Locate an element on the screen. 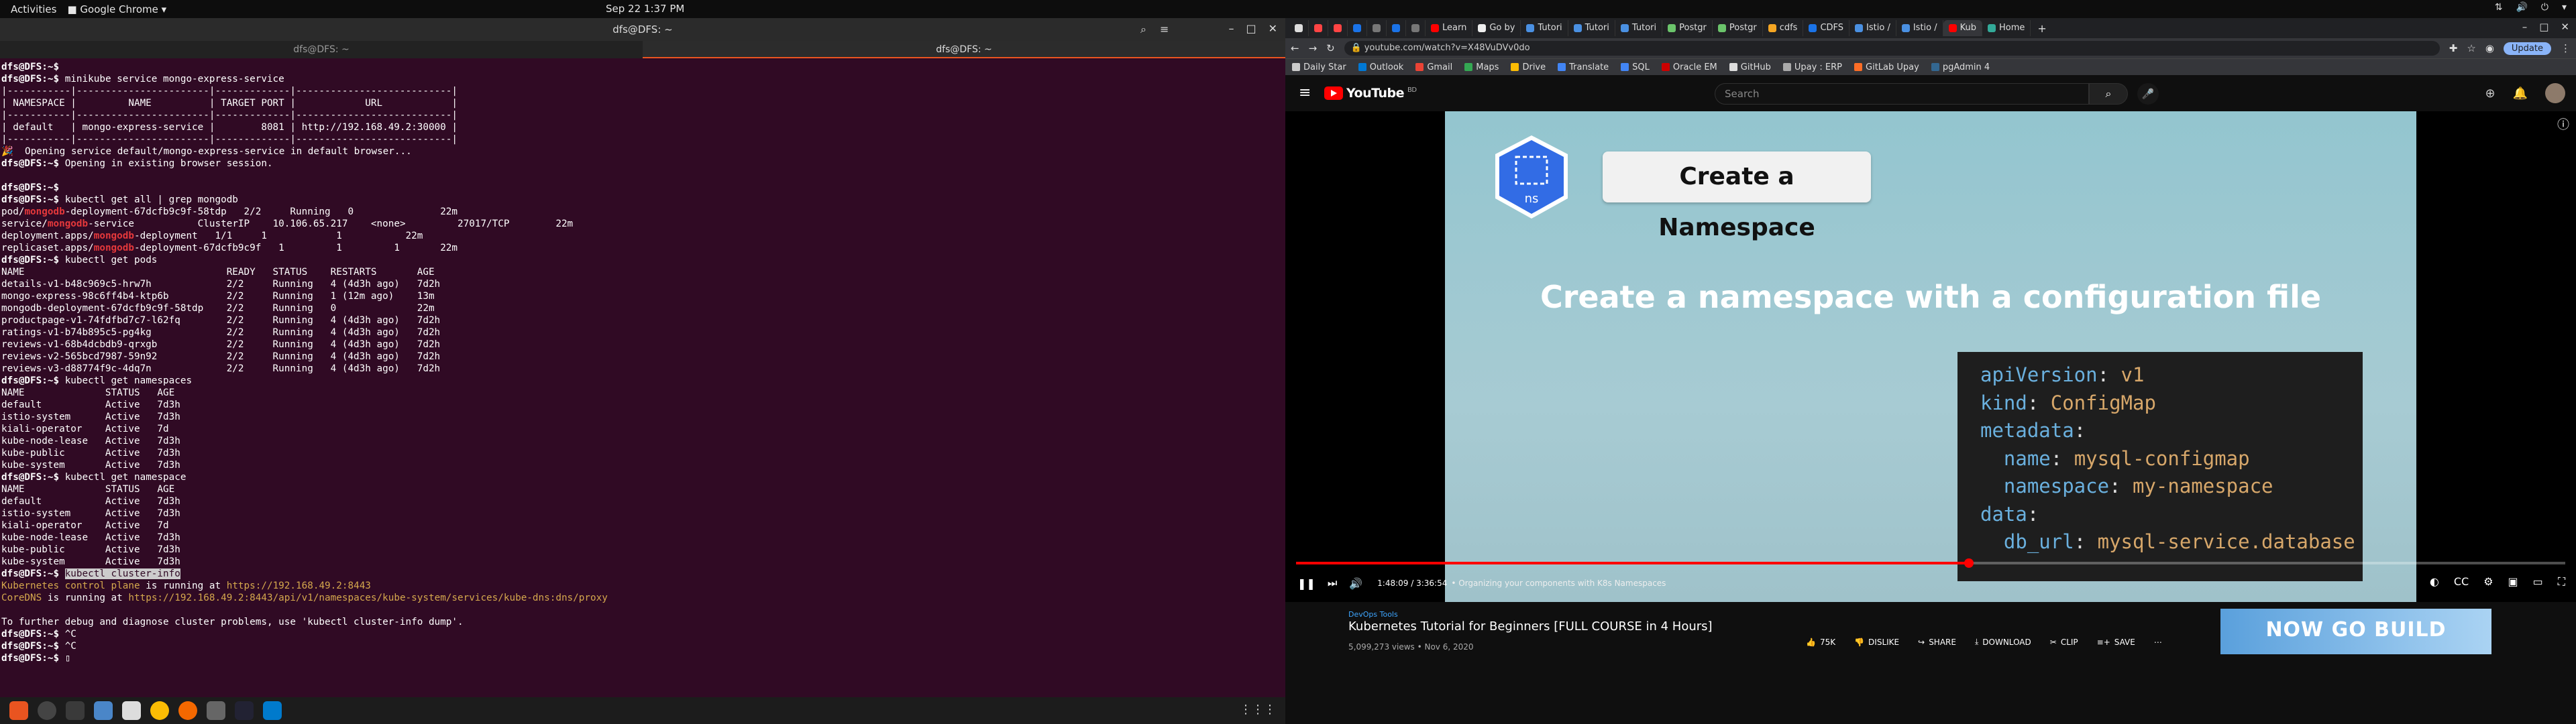  search-icon: ⌕ is located at coordinates (1143, 29).